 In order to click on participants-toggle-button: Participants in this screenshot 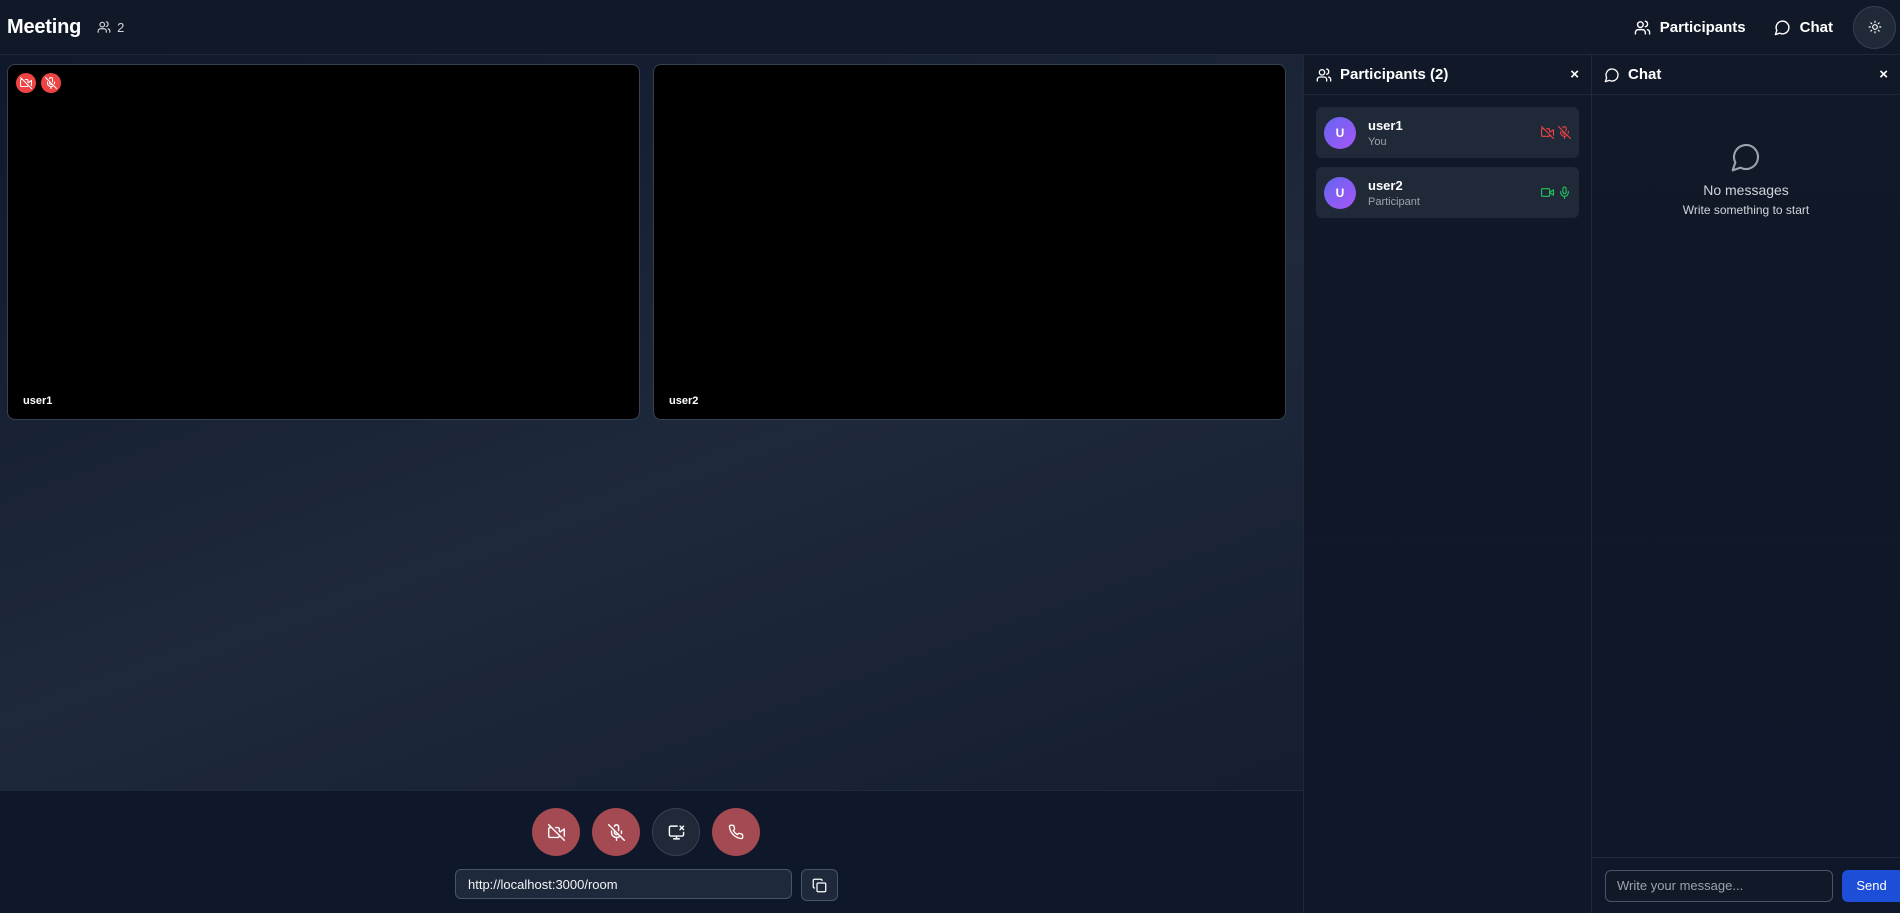, I will do `click(1690, 27)`.